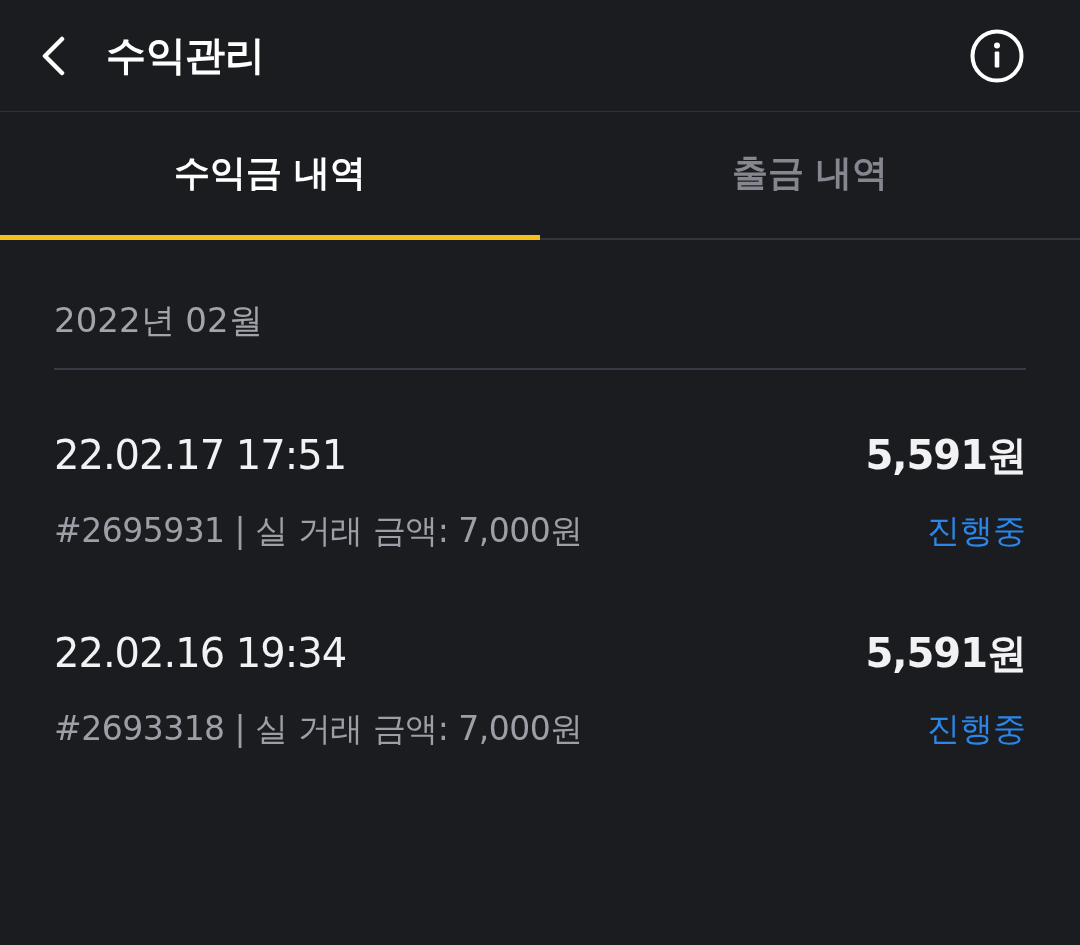 Image resolution: width=1080 pixels, height=945 pixels. I want to click on entry-datetime: 22.02.17 17:51, so click(200, 455).